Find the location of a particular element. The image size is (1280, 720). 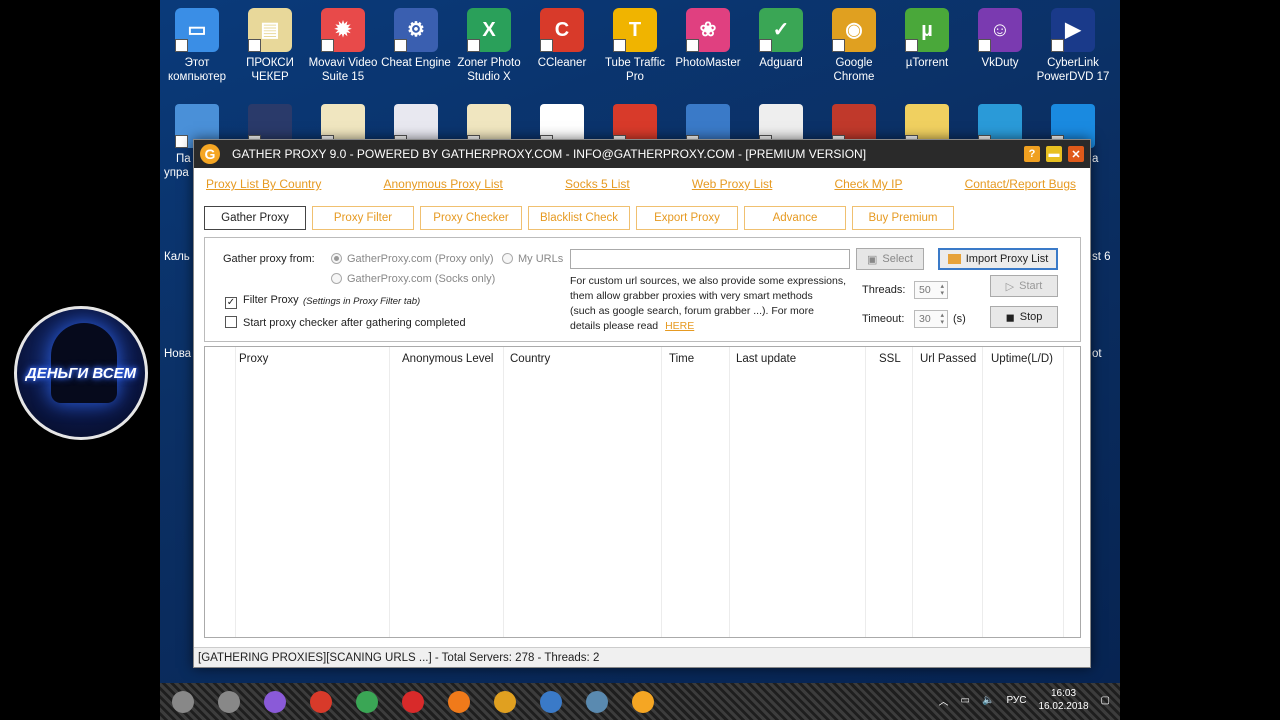

desktop-icon: ◉ Google Chrome is located at coordinates (854, 46).